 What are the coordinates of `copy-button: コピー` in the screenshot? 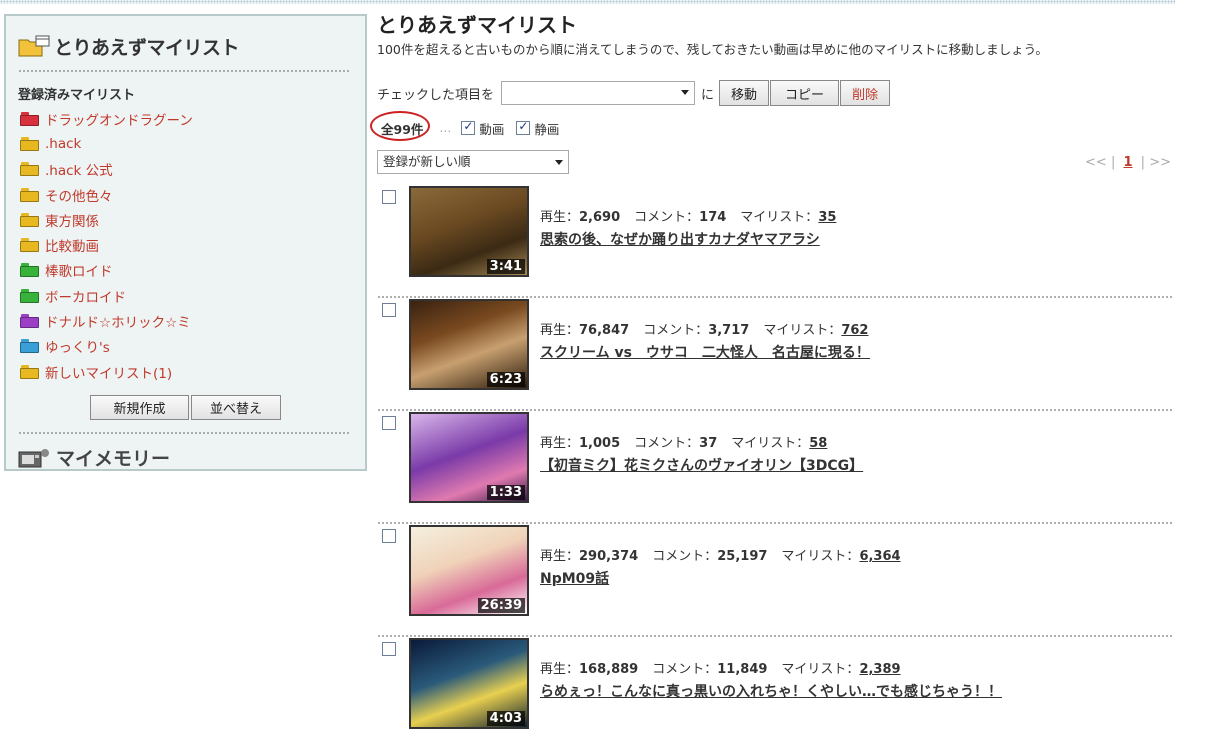 It's located at (805, 93).